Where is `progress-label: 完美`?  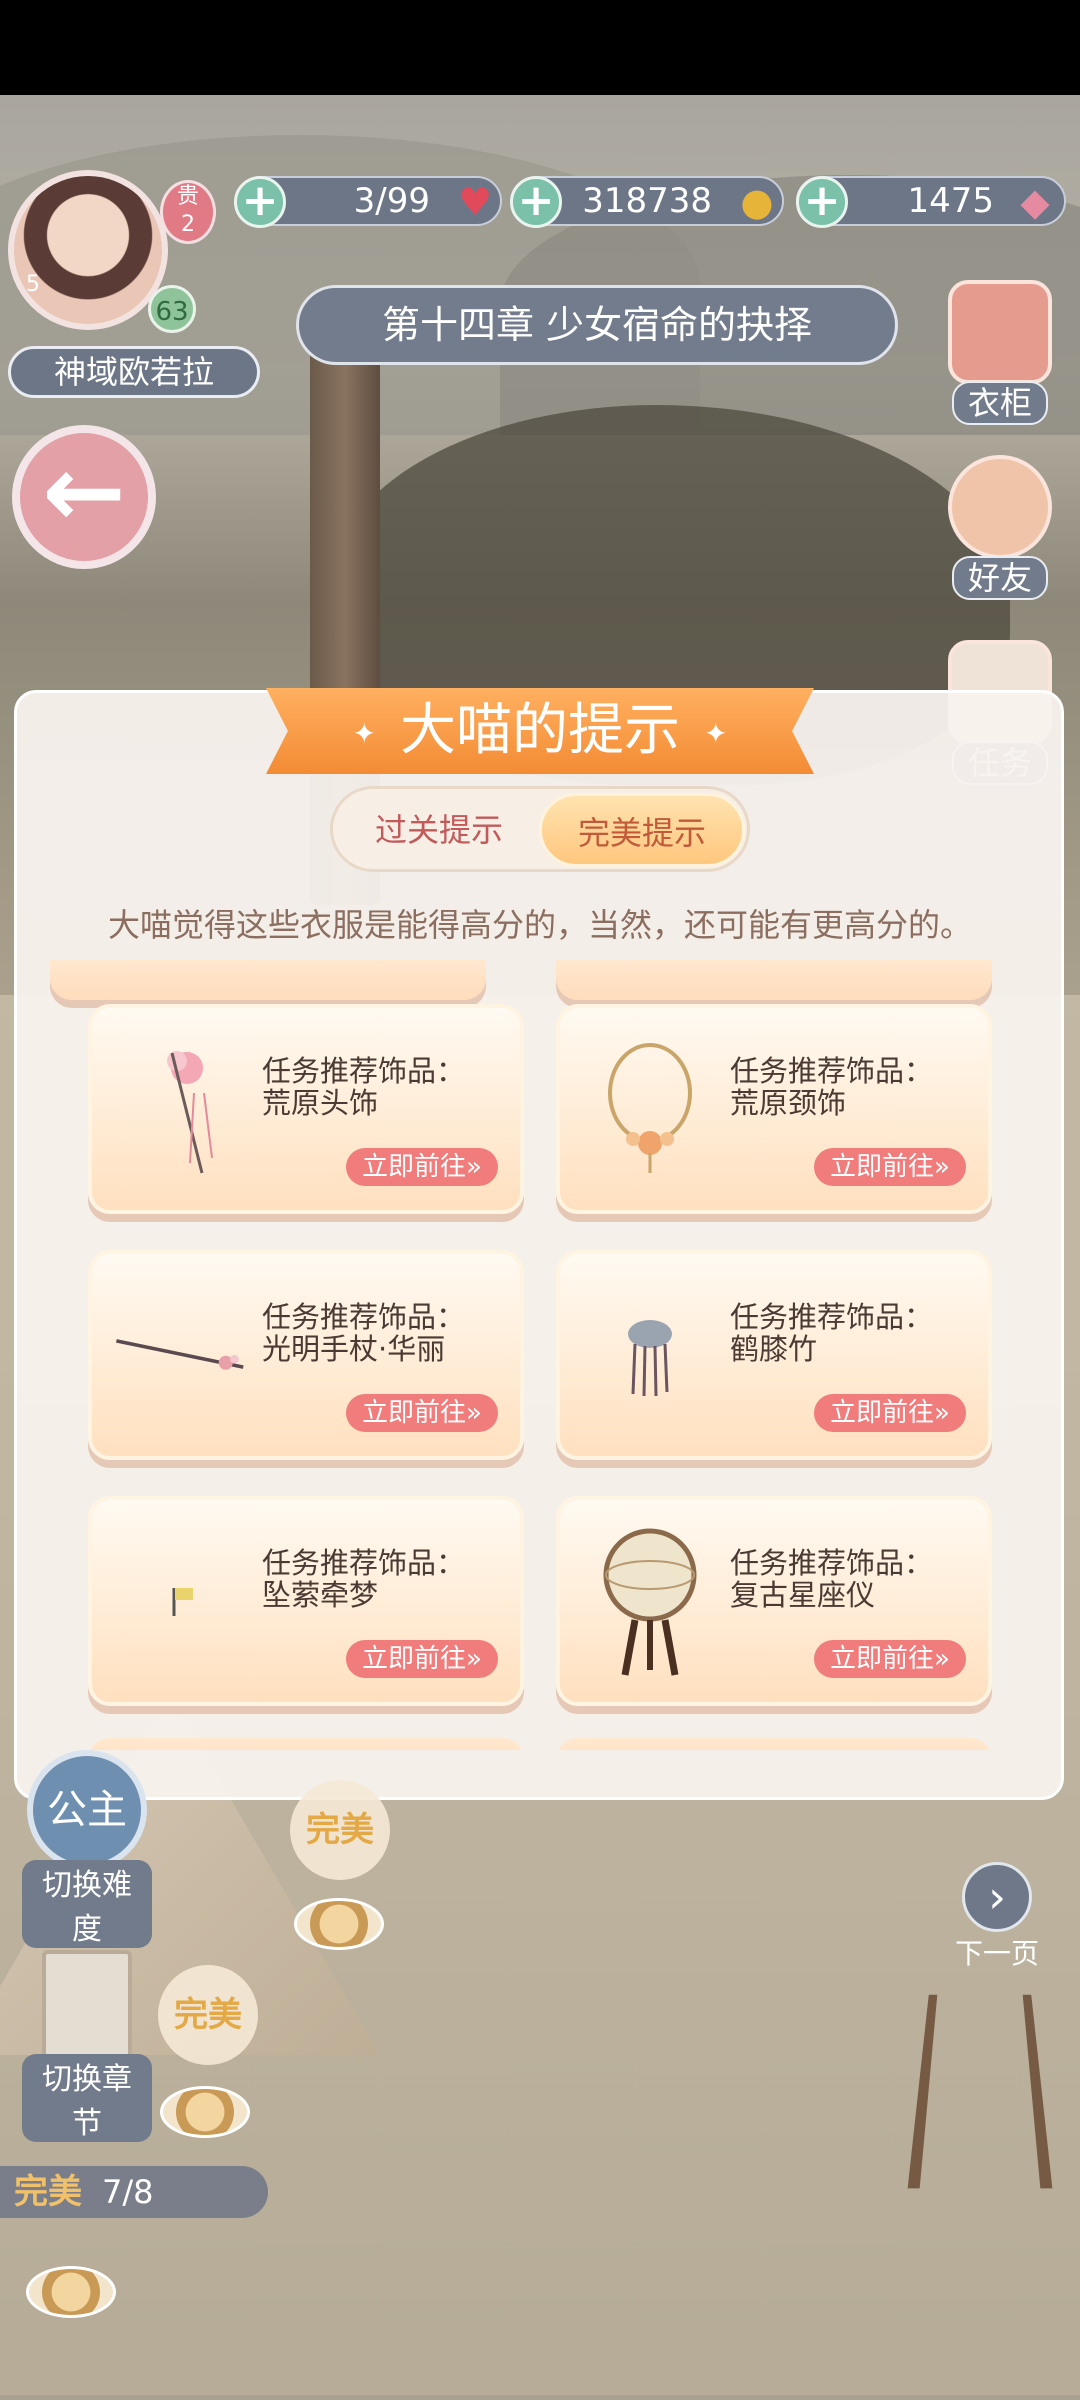 progress-label: 完美 is located at coordinates (48, 2192).